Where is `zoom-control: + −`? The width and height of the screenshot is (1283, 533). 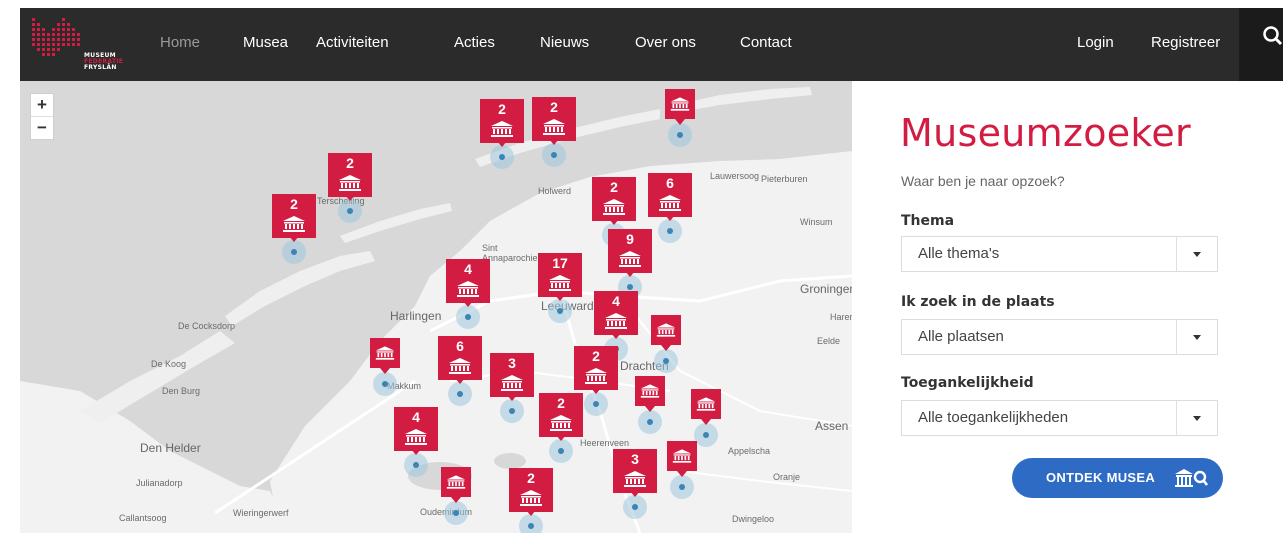
zoom-control: + − is located at coordinates (42, 116).